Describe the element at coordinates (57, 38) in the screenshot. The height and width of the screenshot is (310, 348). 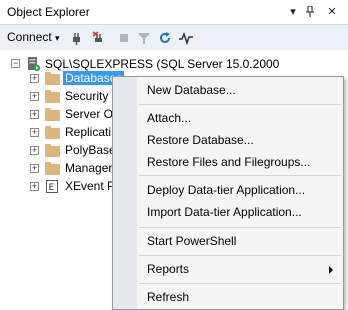
I see `connect-dropdown-icon: ▾` at that location.